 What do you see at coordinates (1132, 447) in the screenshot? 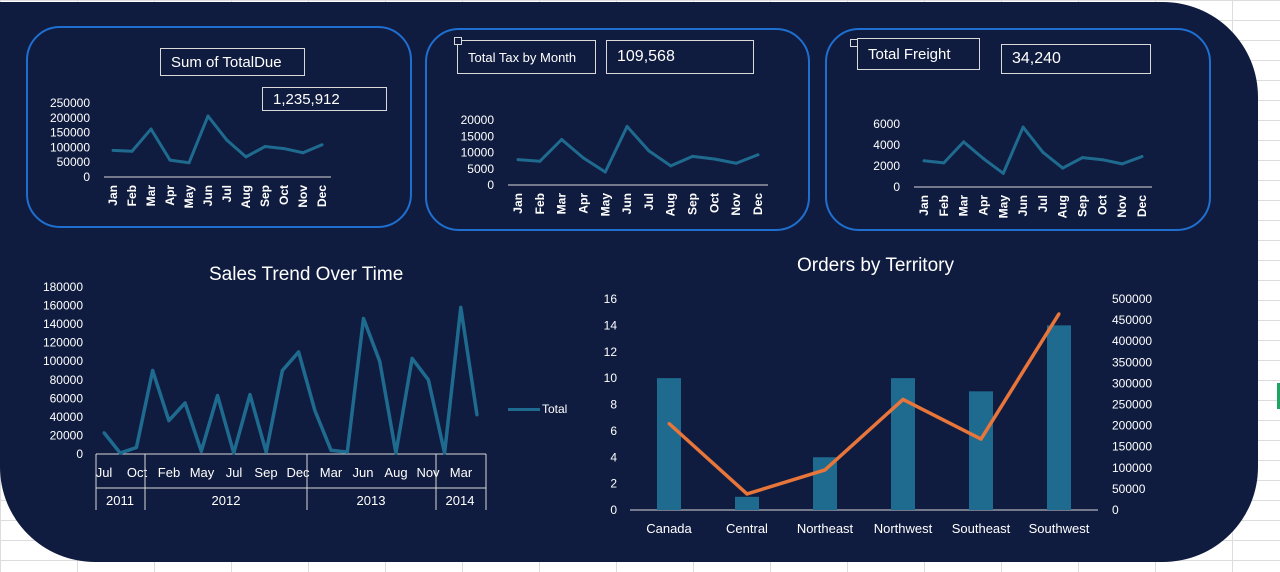
I see `y-right-tick-label: 150000` at bounding box center [1132, 447].